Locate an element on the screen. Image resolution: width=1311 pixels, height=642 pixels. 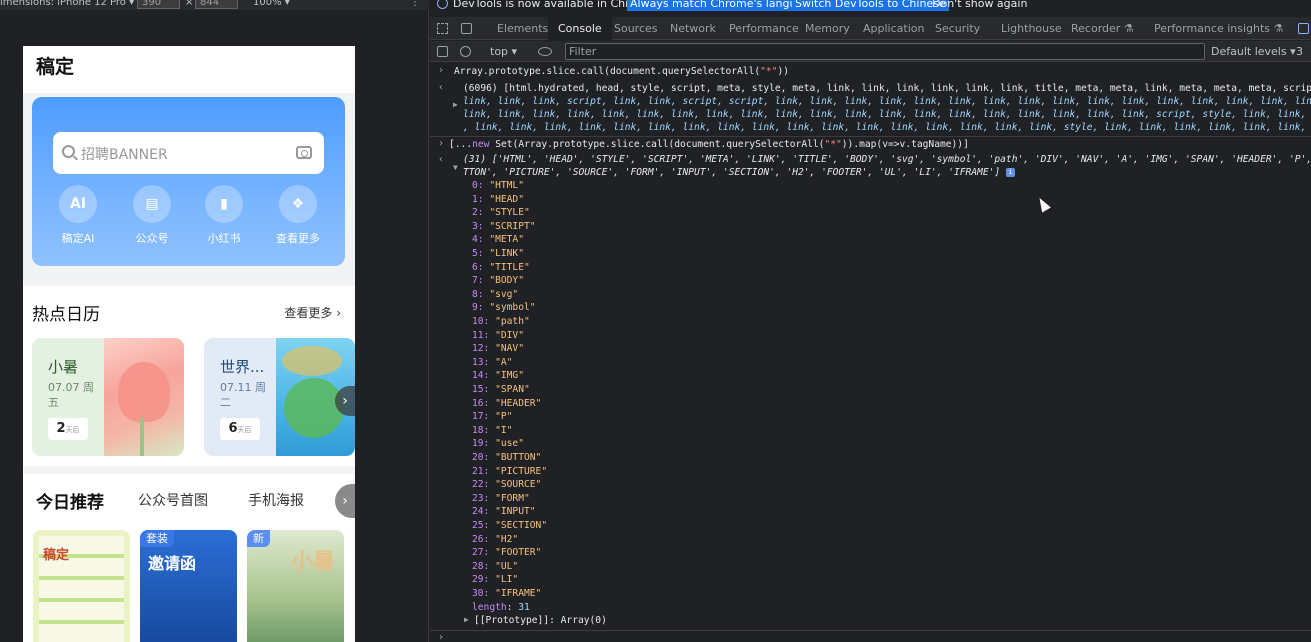
tab-sources: Sources is located at coordinates (636, 28).